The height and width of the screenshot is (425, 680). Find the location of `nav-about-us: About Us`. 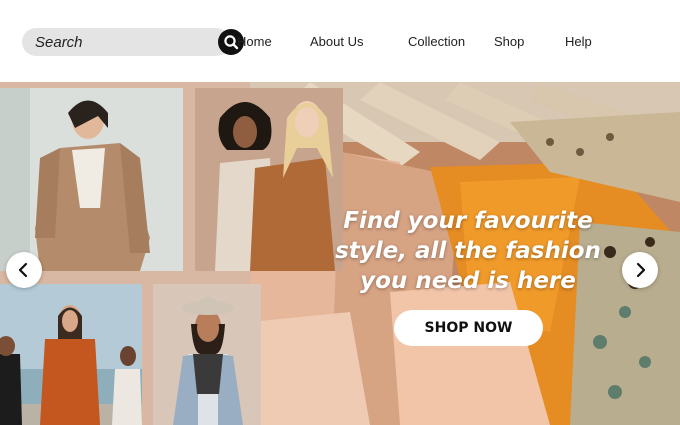

nav-about-us: About Us is located at coordinates (336, 41).